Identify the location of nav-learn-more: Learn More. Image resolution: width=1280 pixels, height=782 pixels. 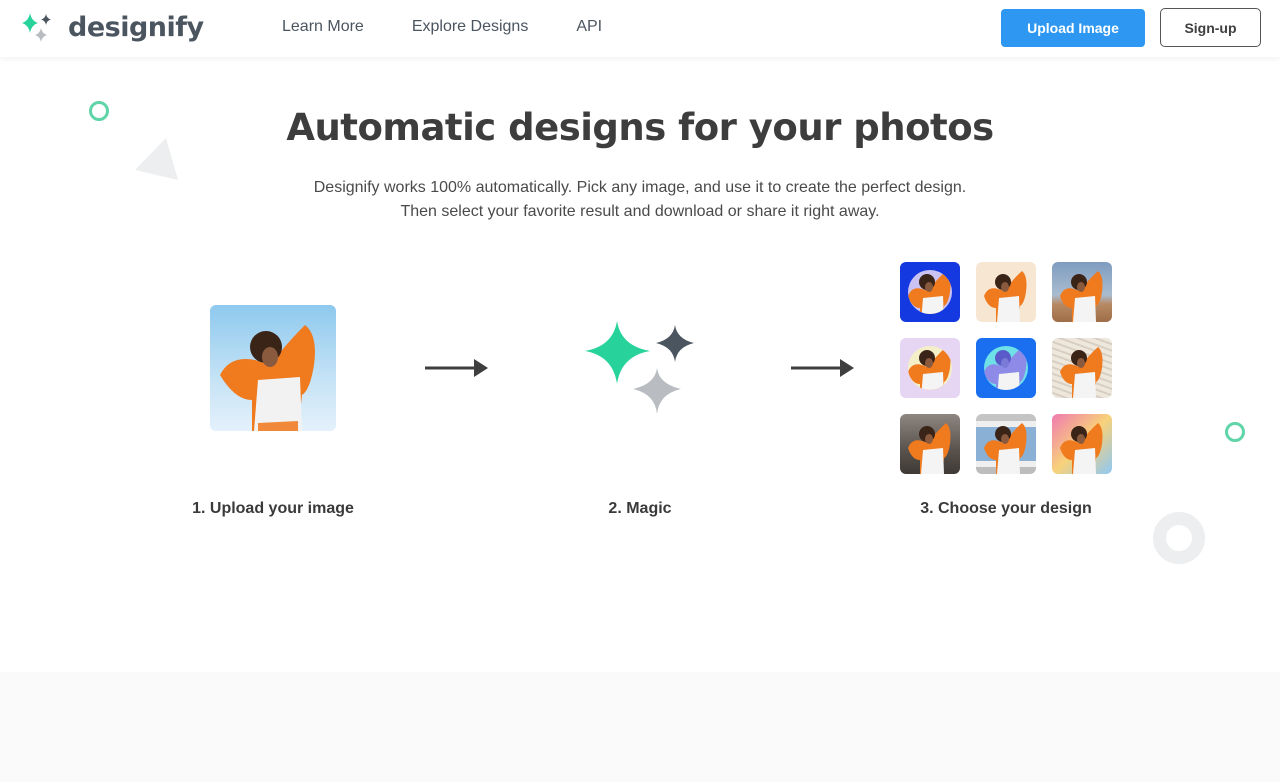
(323, 27).